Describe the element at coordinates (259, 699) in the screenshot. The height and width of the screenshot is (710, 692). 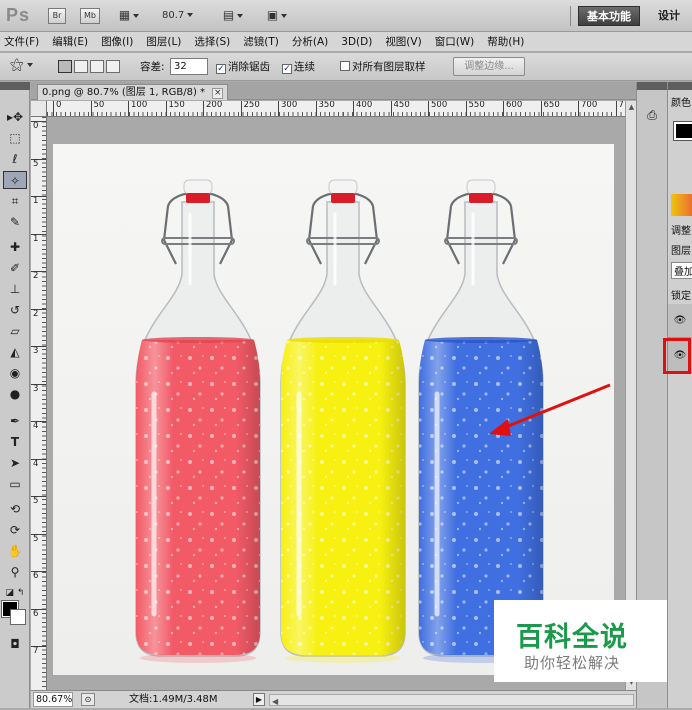
I see `status-menu-arrow-icon: ▶` at that location.